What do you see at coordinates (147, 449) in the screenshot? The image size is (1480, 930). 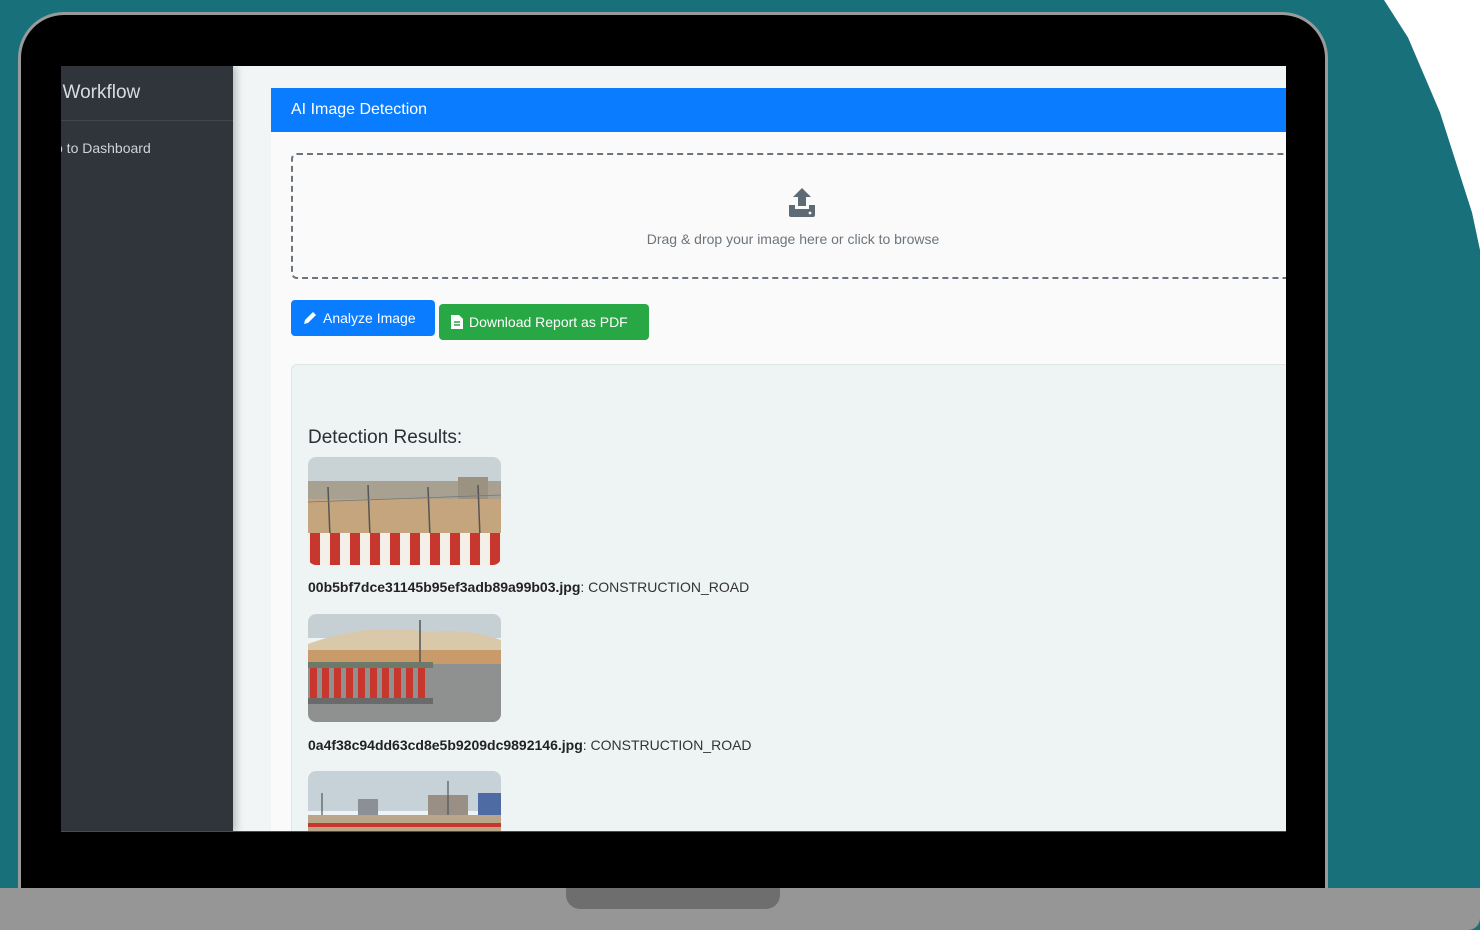 I see `sidebar: l Workflow o to Dashboard` at bounding box center [147, 449].